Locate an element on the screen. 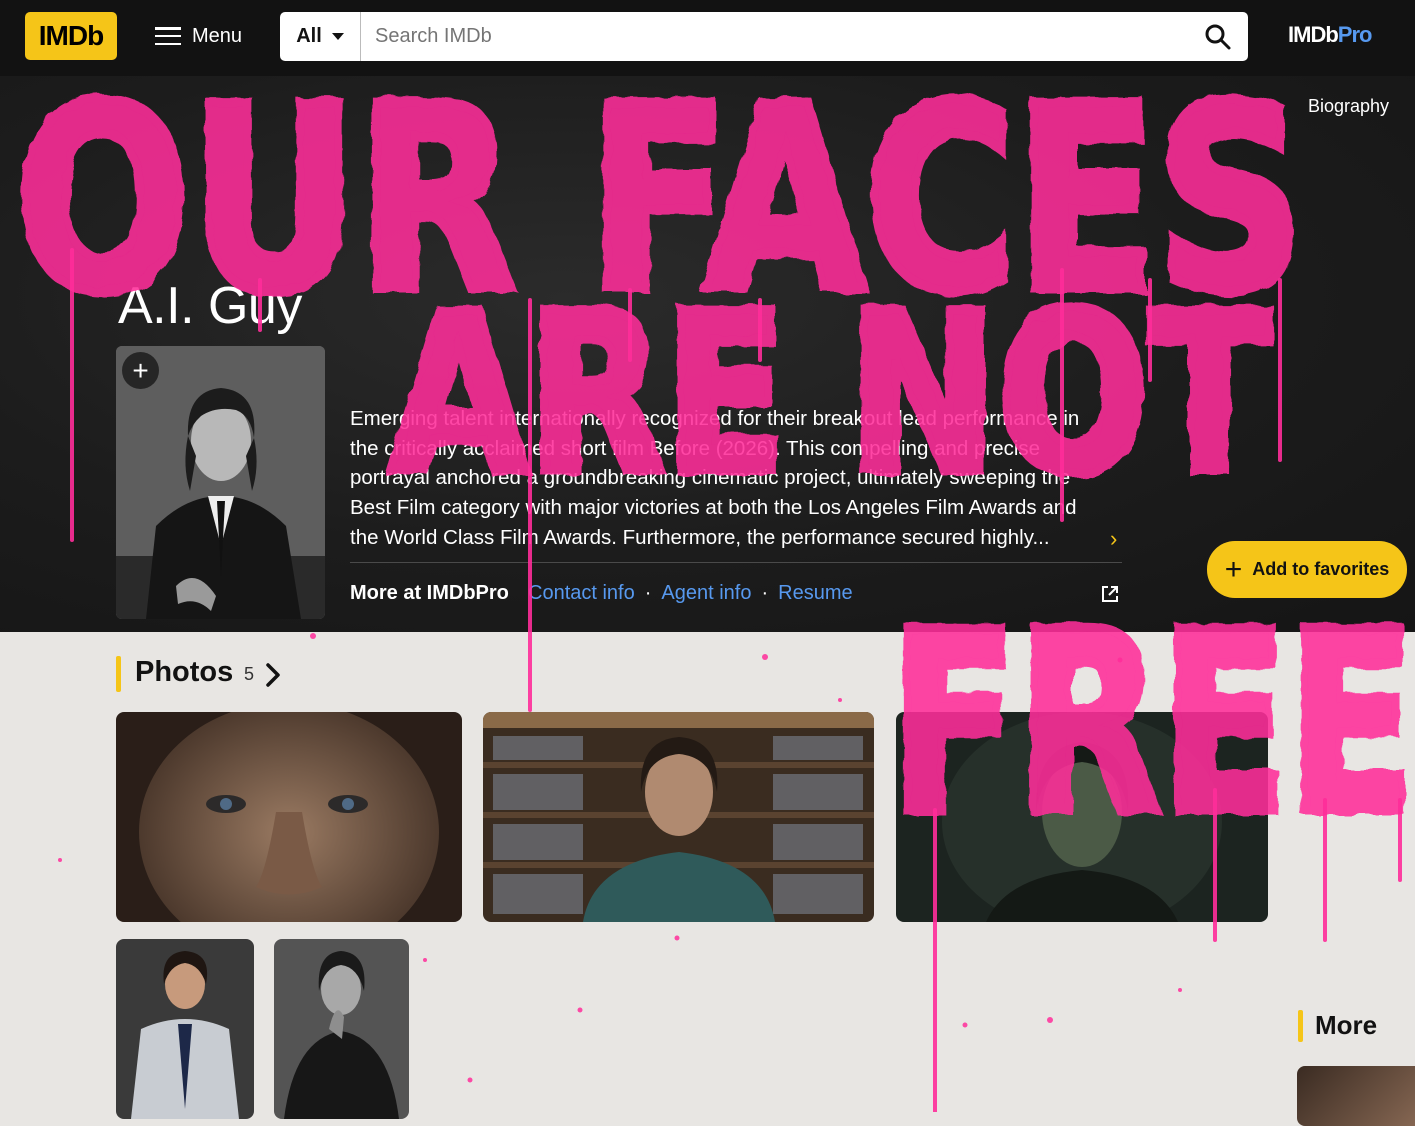 This screenshot has width=1415, height=1126. agent-info-link: Agent info is located at coordinates (706, 593).